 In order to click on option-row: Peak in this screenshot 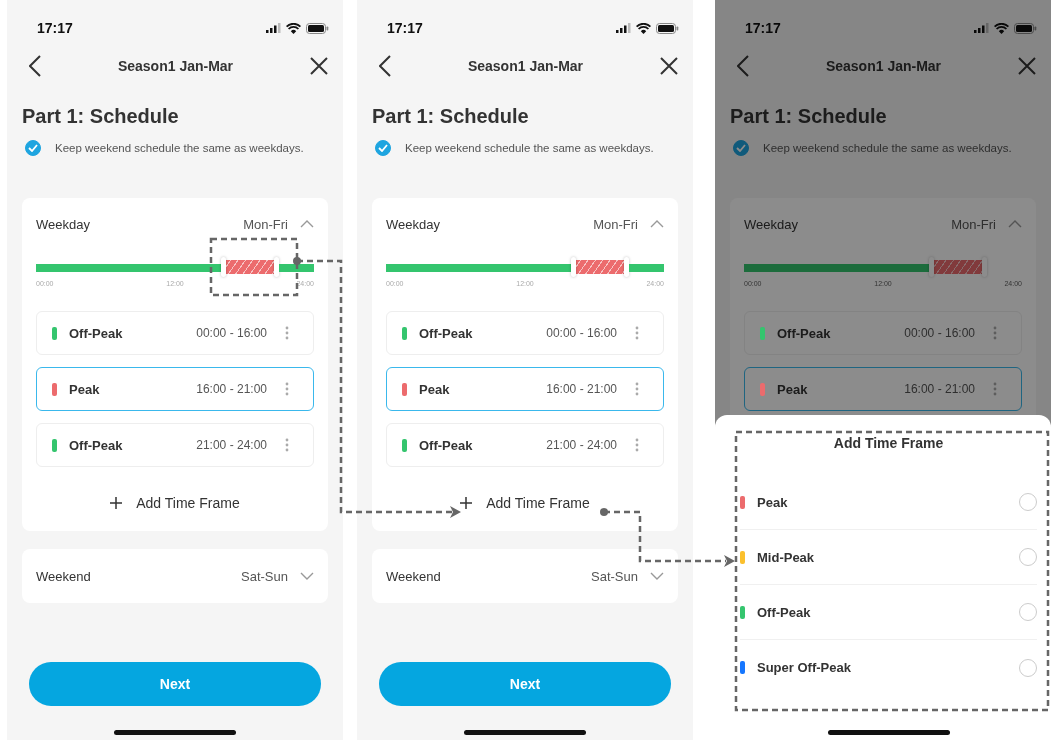, I will do `click(888, 502)`.